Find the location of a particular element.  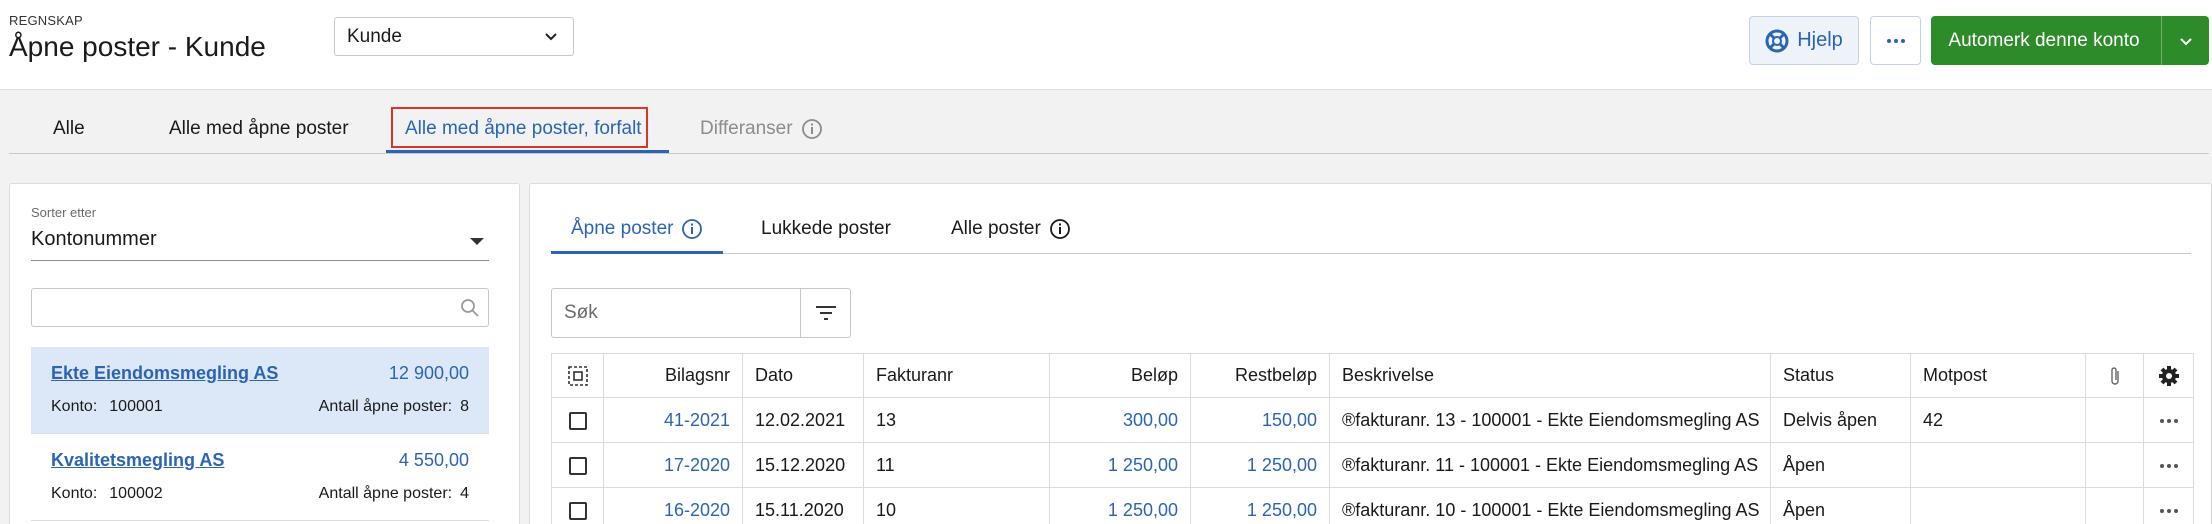

automark-account-button: Automerk denne konto is located at coordinates (2070, 40).